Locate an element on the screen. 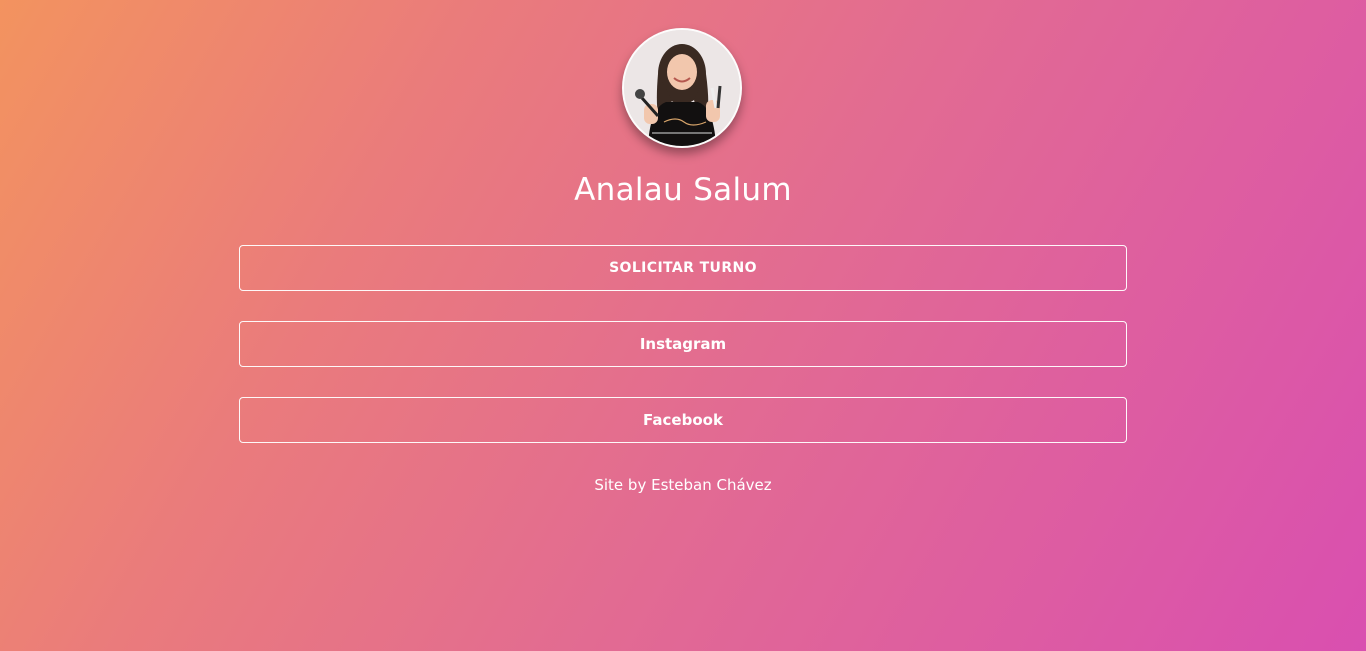 The image size is (1366, 651). instagram-label: Instagram is located at coordinates (683, 344).